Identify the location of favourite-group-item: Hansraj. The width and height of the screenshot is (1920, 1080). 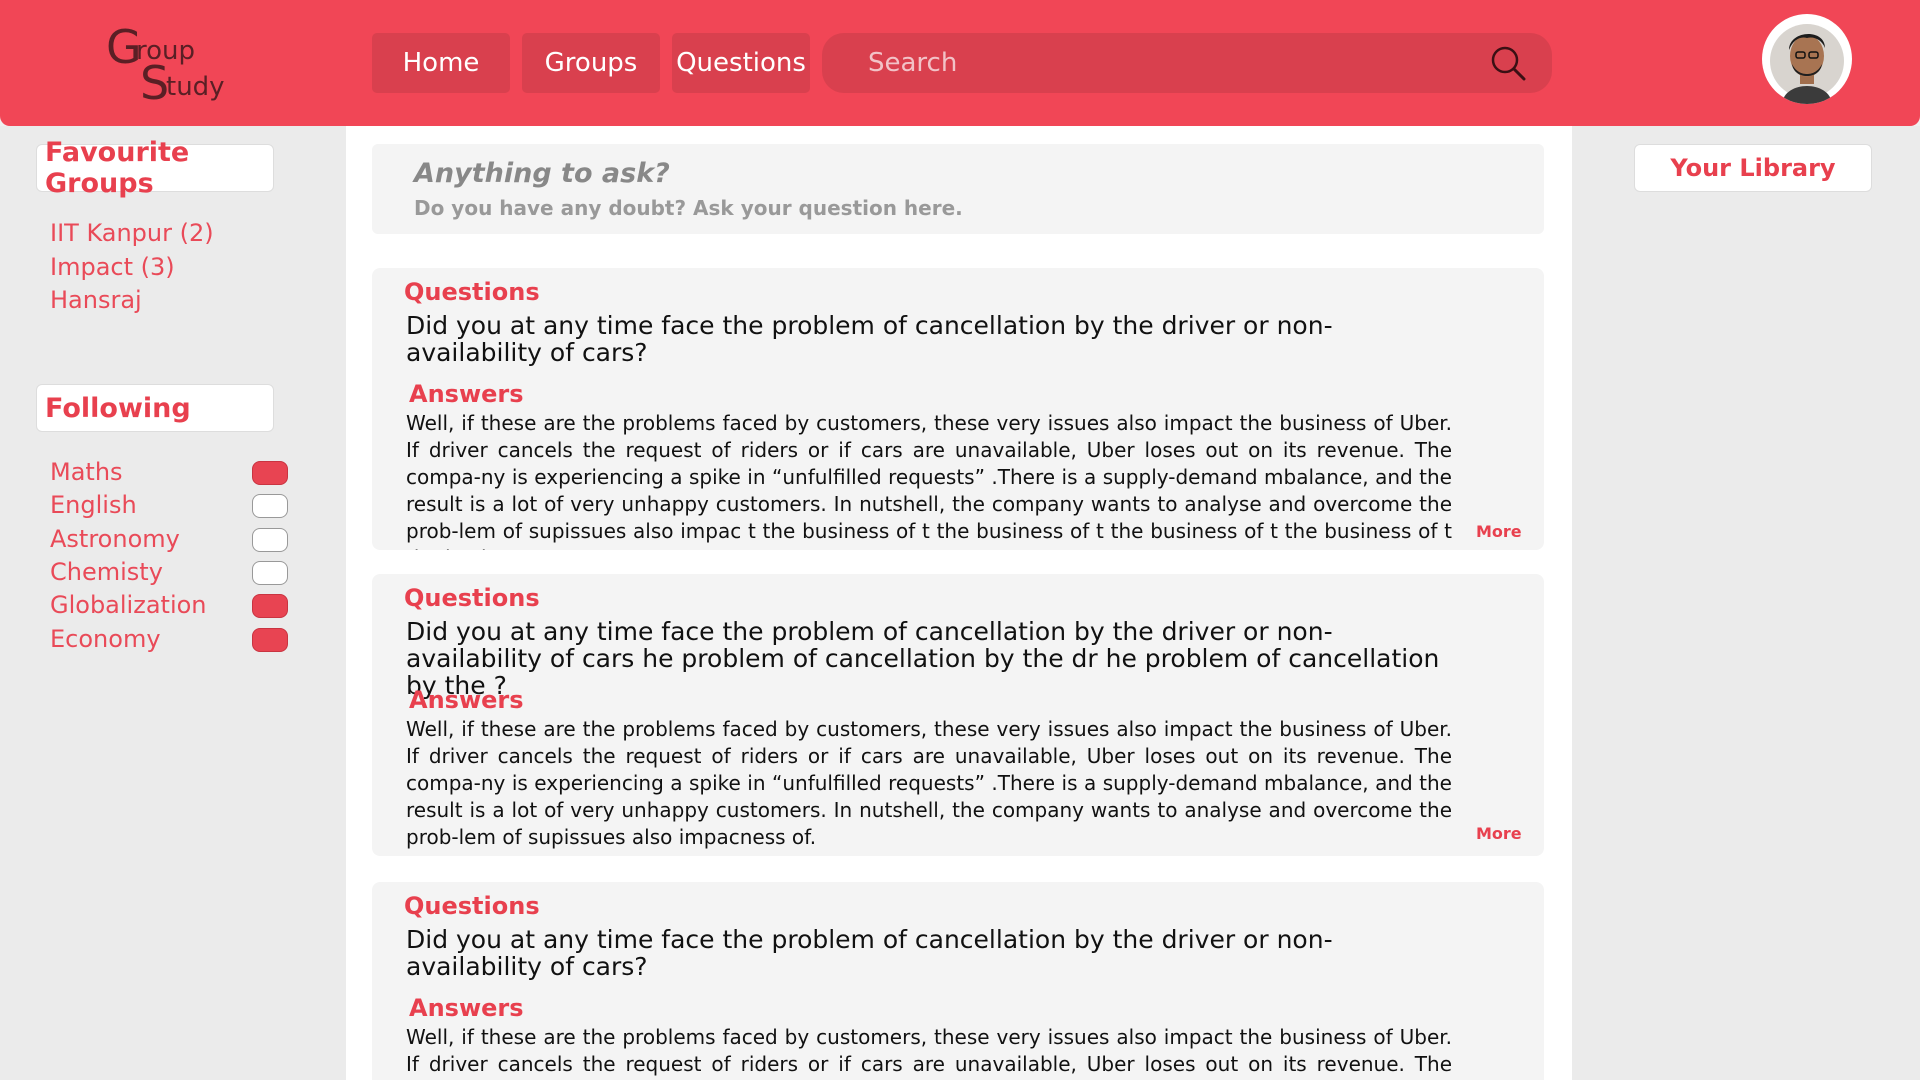
(96, 300).